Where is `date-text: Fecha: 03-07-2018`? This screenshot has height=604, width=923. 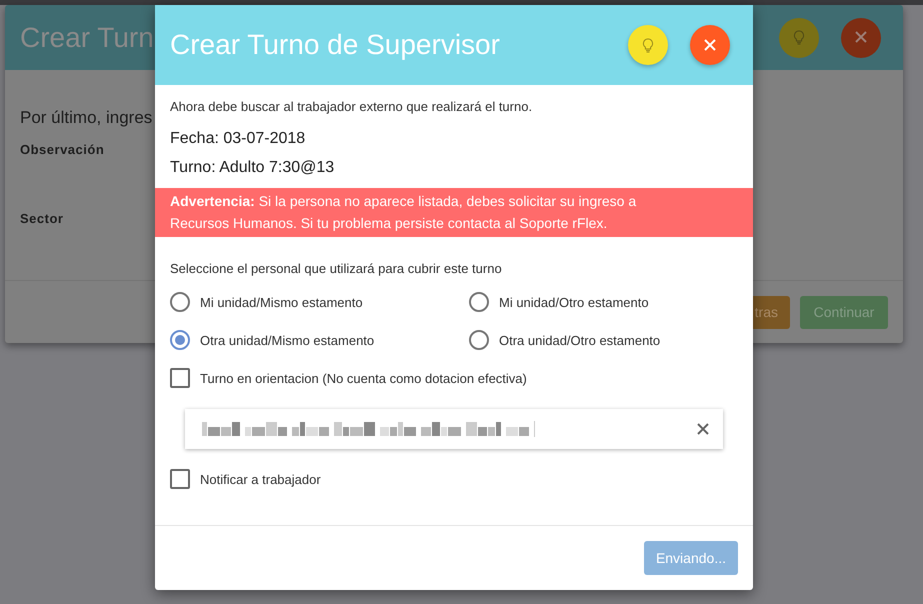 date-text: Fecha: 03-07-2018 is located at coordinates (237, 139).